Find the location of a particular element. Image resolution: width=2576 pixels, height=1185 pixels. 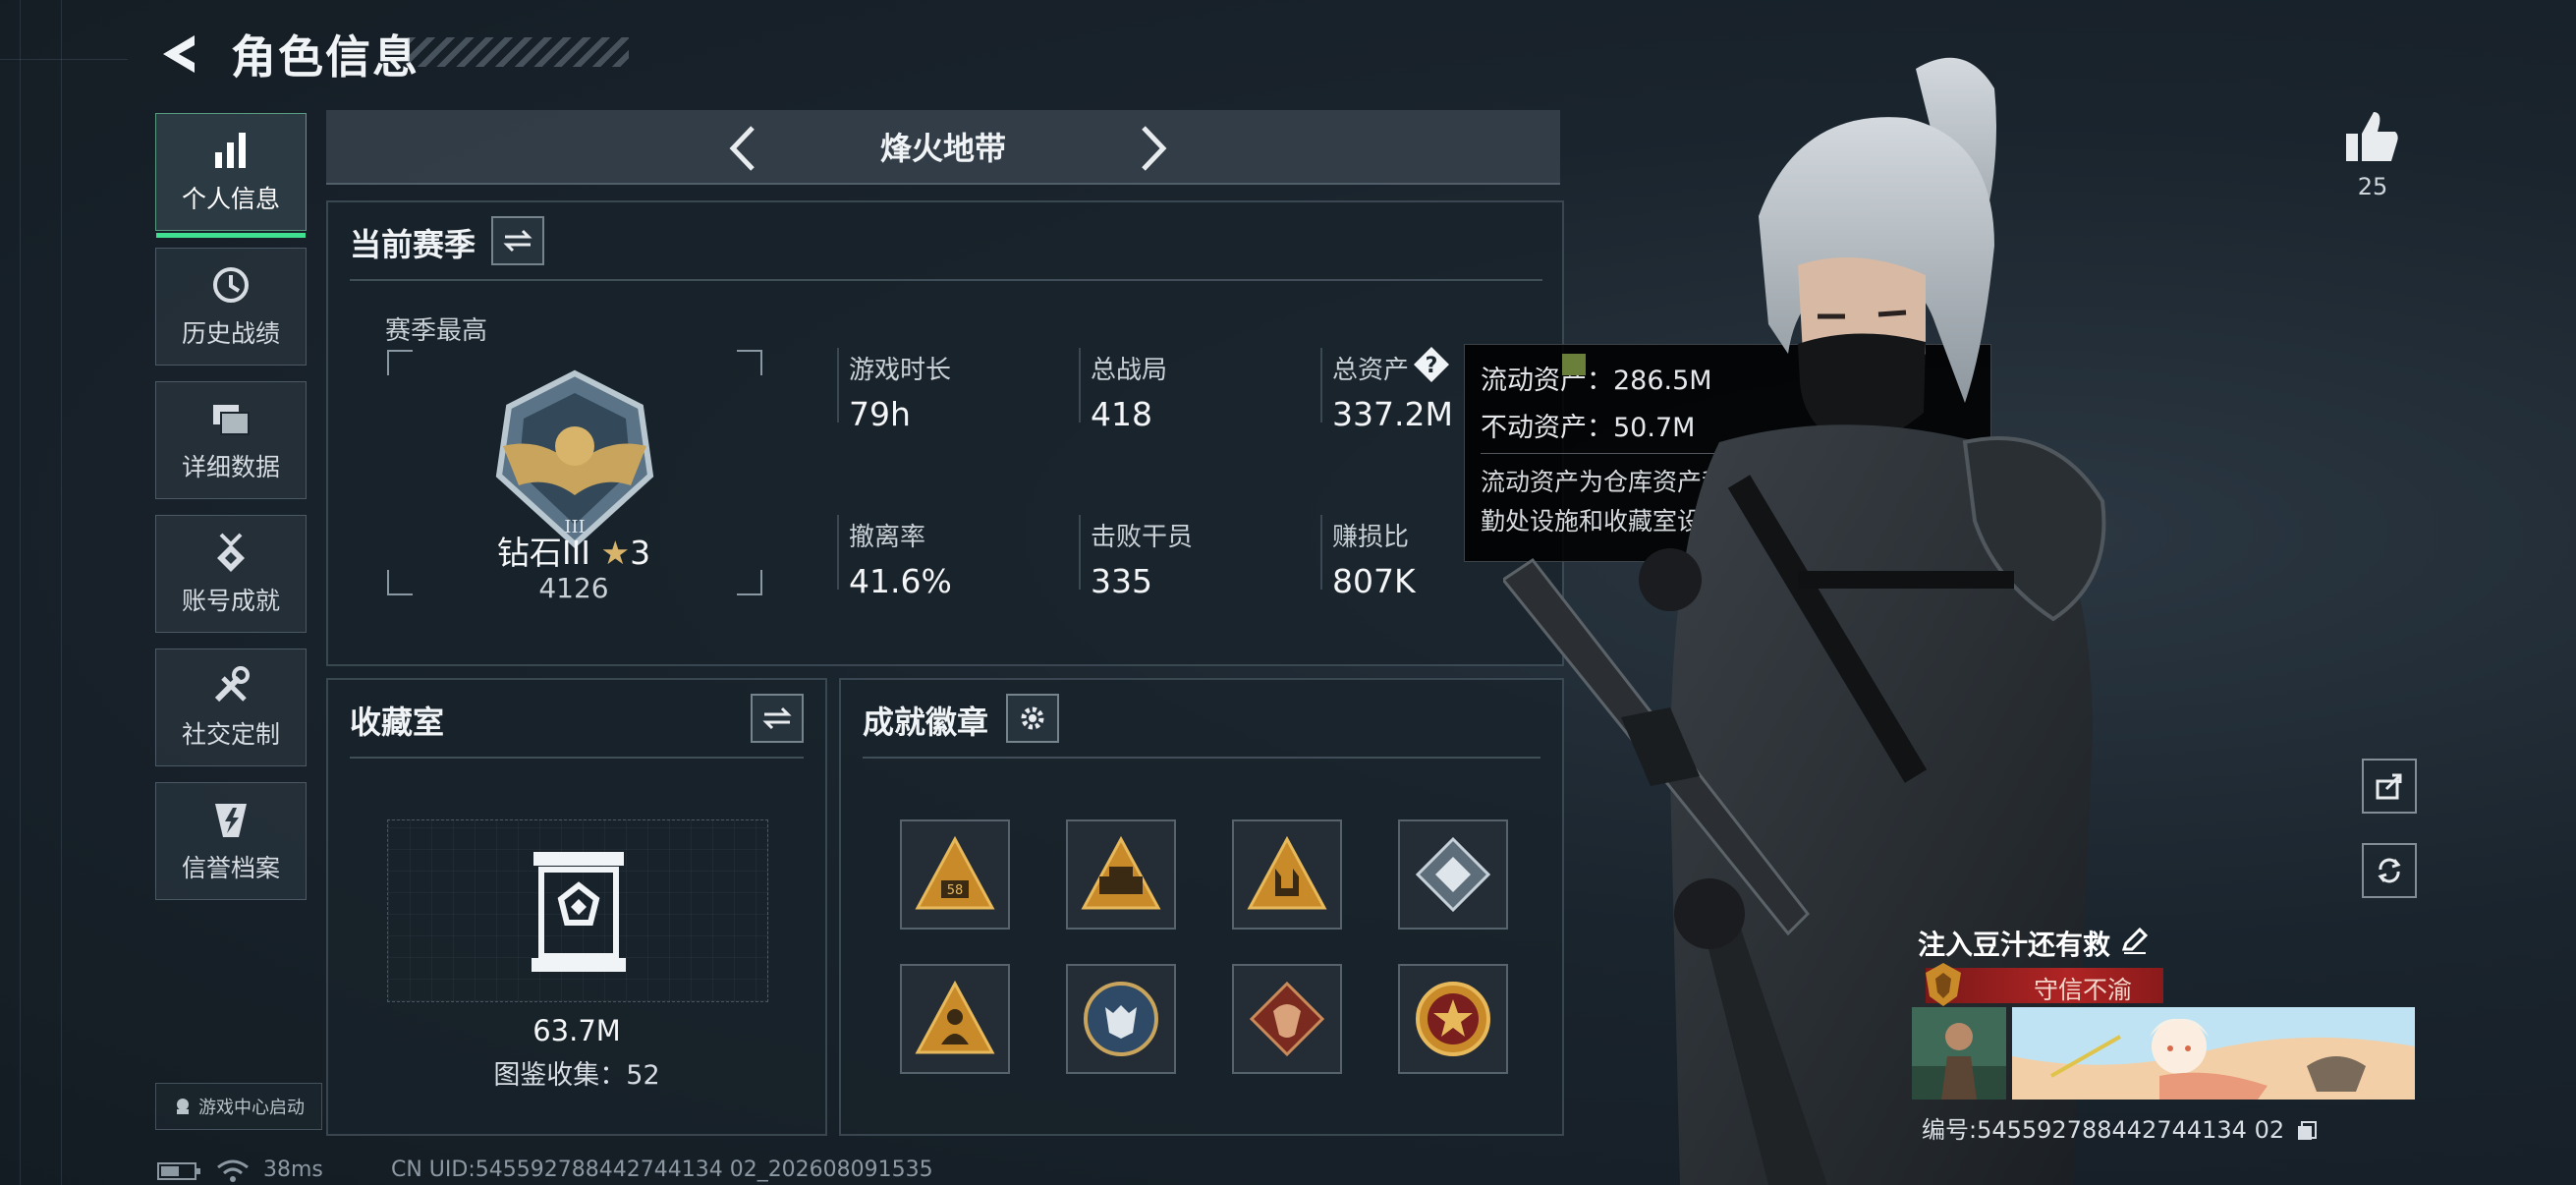

collection-switch-button is located at coordinates (777, 719).